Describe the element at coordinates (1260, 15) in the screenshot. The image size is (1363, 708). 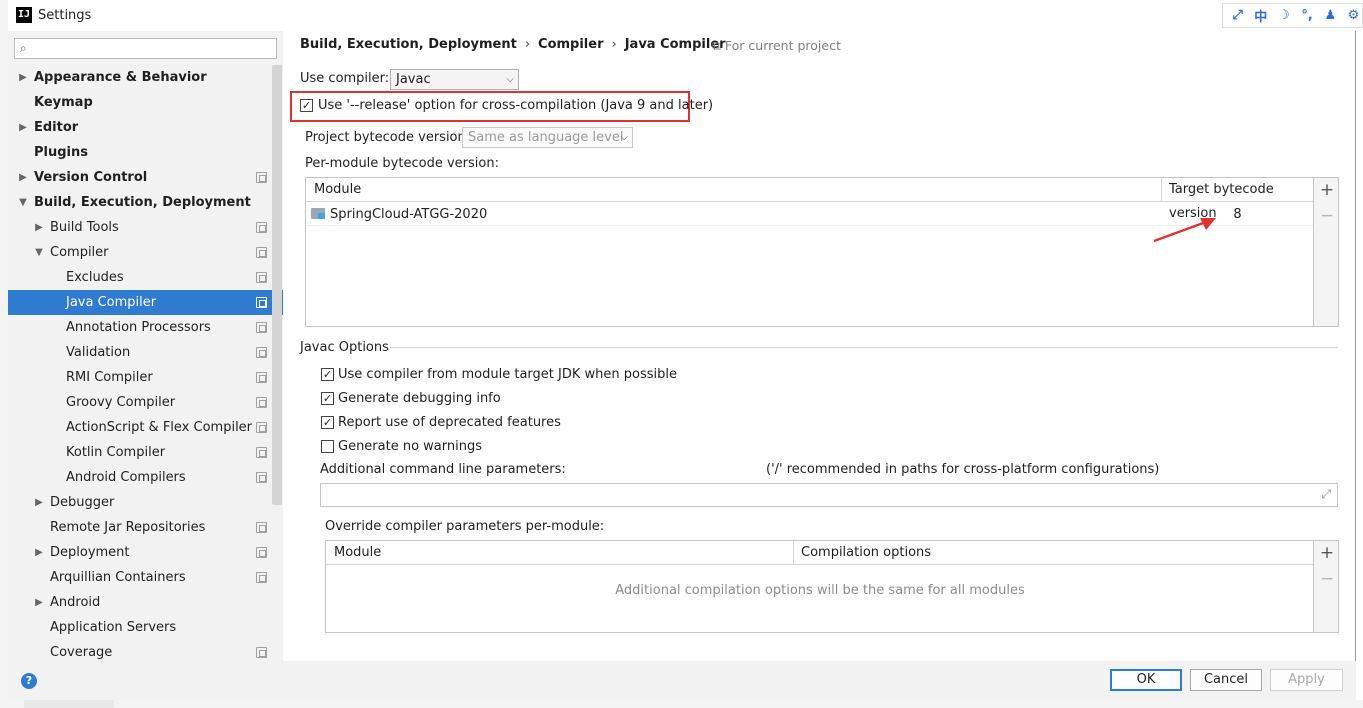
I see `ime-chinese-mode-icon: 中` at that location.